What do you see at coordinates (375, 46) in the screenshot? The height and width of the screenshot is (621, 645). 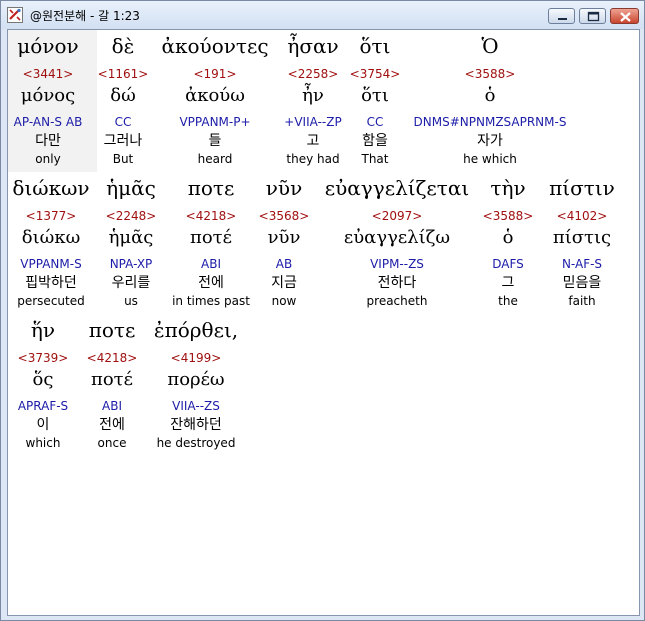 I see `greek-word: ὅτι` at bounding box center [375, 46].